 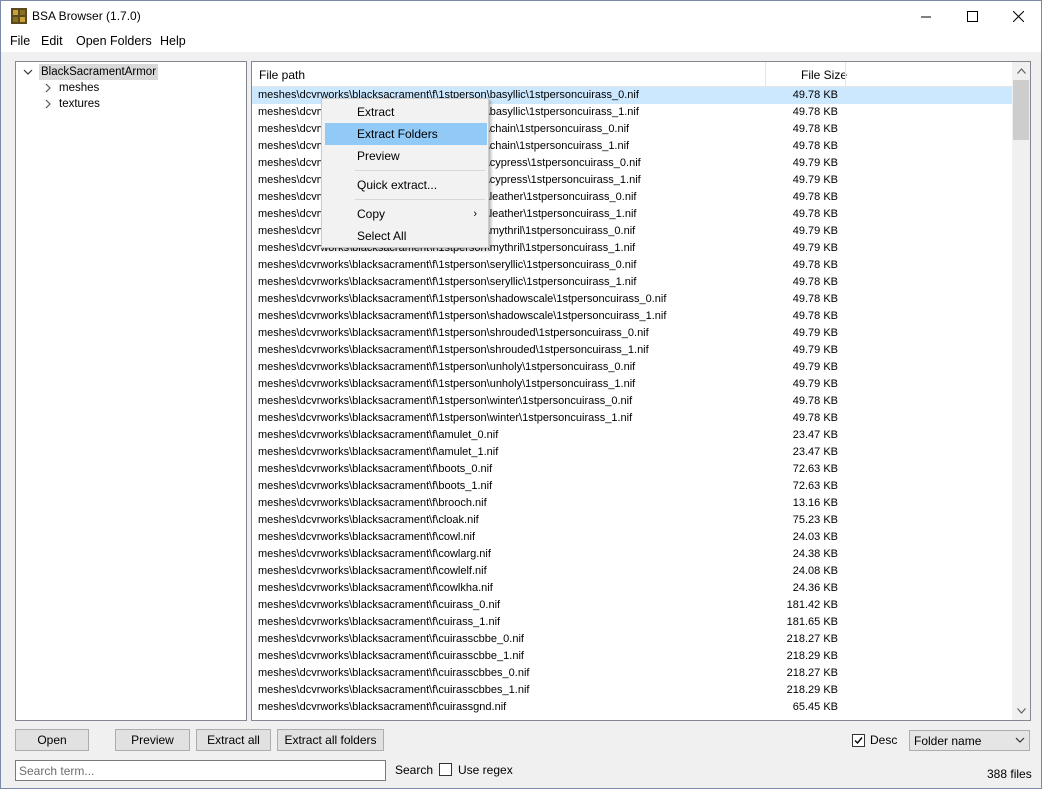 What do you see at coordinates (20, 41) in the screenshot?
I see `menu-file: File` at bounding box center [20, 41].